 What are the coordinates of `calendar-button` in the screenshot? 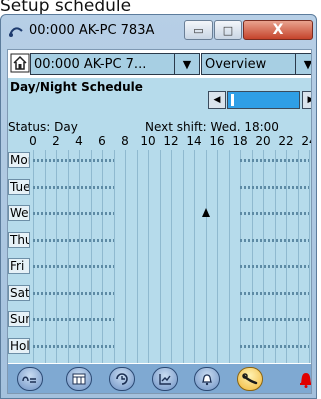 It's located at (79, 379).